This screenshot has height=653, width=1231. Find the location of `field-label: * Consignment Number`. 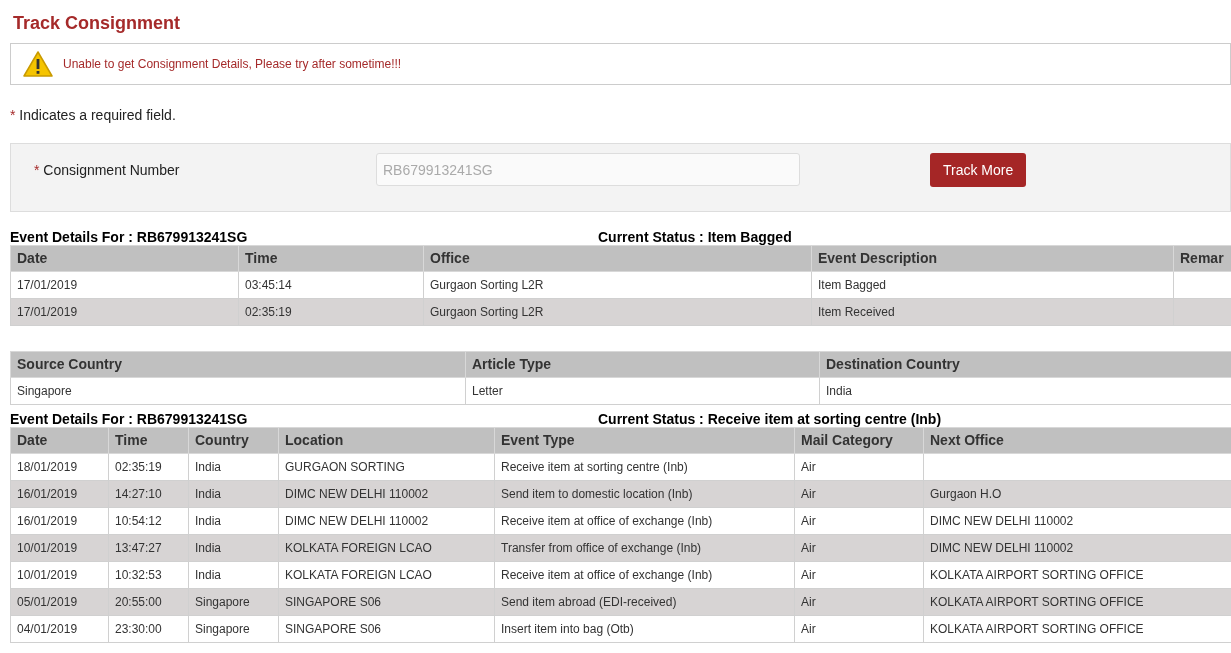

field-label: * Consignment Number is located at coordinates (107, 170).